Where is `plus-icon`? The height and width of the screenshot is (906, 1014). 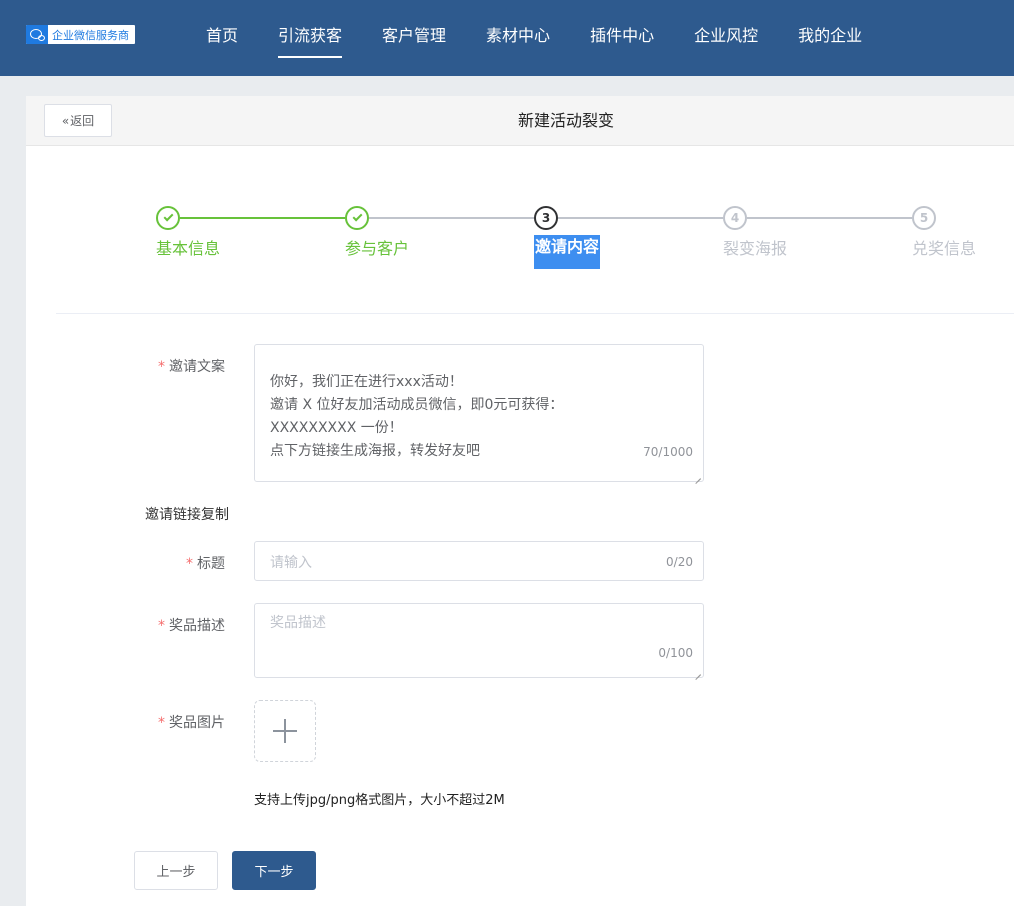
plus-icon is located at coordinates (285, 731).